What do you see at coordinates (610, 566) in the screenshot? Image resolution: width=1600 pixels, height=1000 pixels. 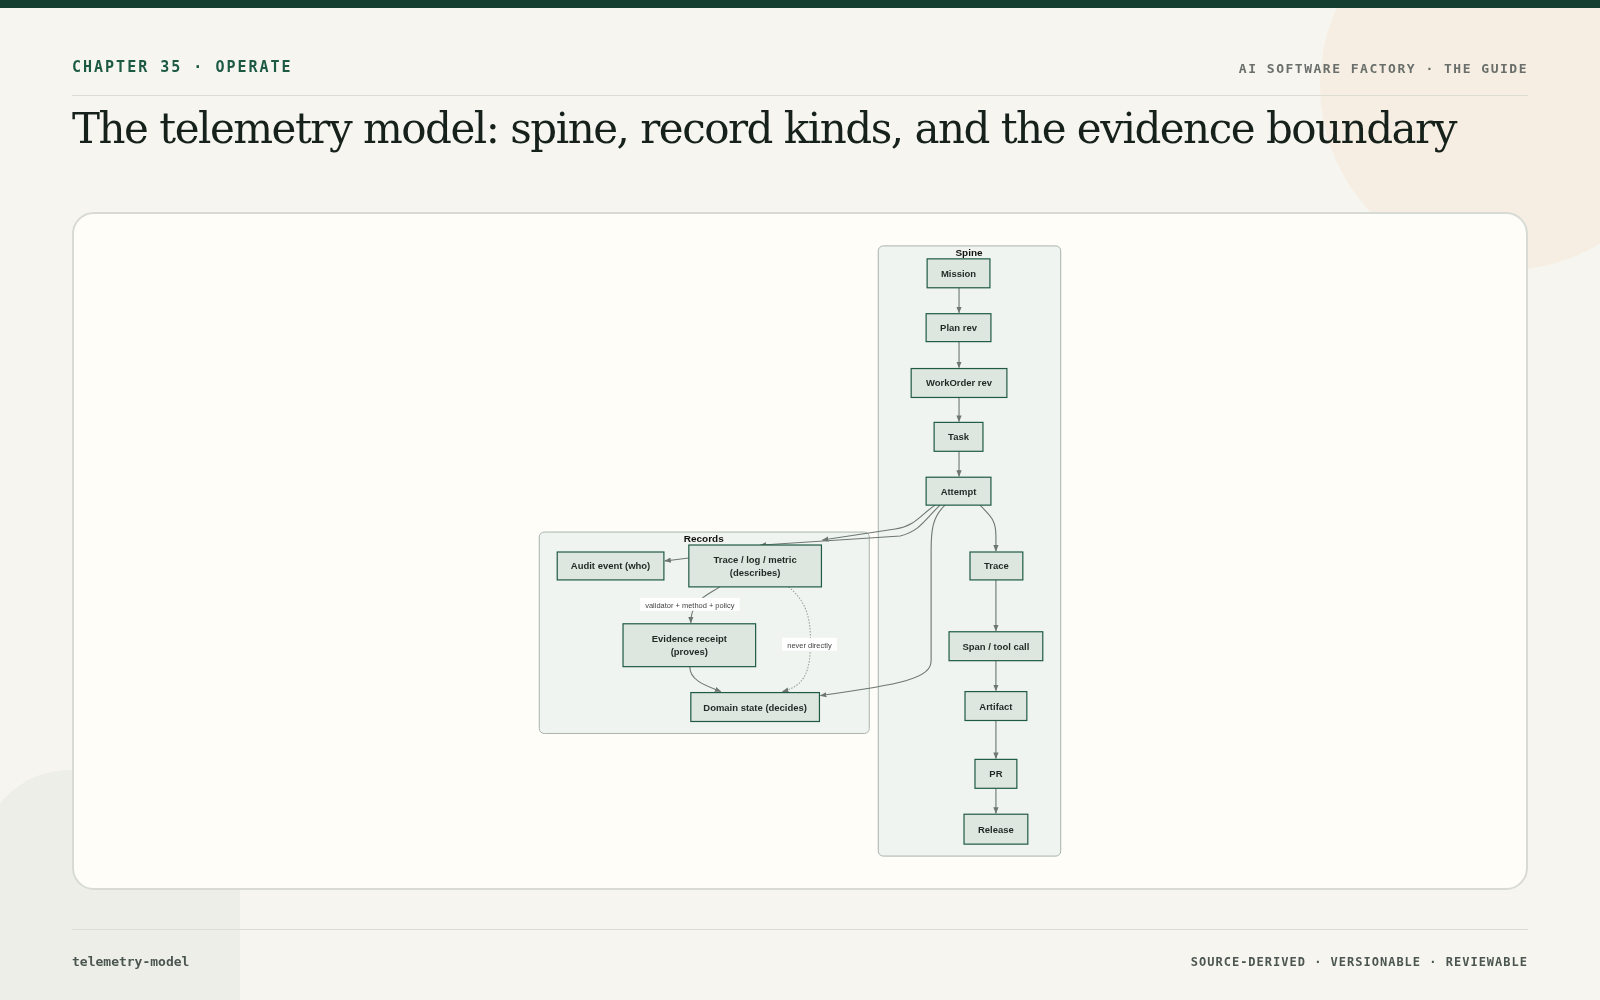 I see `diagram-node: Audit event (who)` at bounding box center [610, 566].